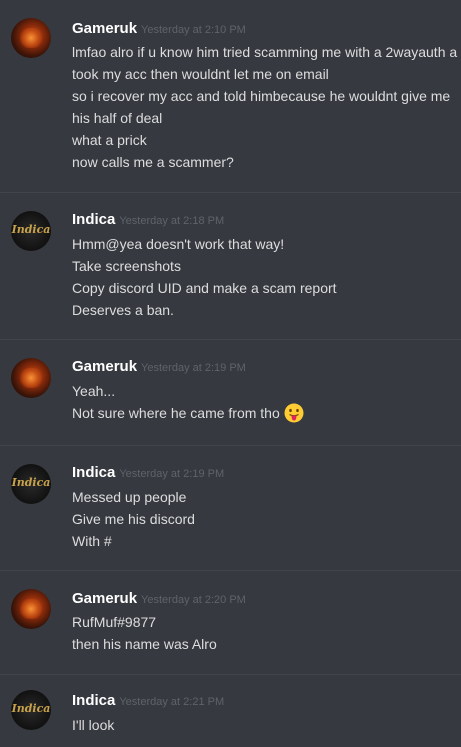 The height and width of the screenshot is (747, 461). I want to click on message-header: Indica Yesterday at 2:18 PM, so click(148, 220).